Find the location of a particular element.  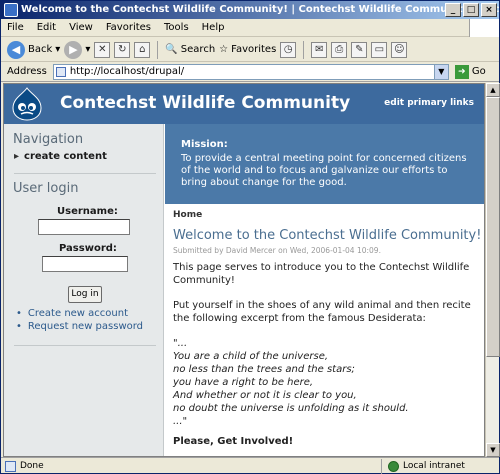

forward-arrow-icon: ▶ is located at coordinates (73, 49).